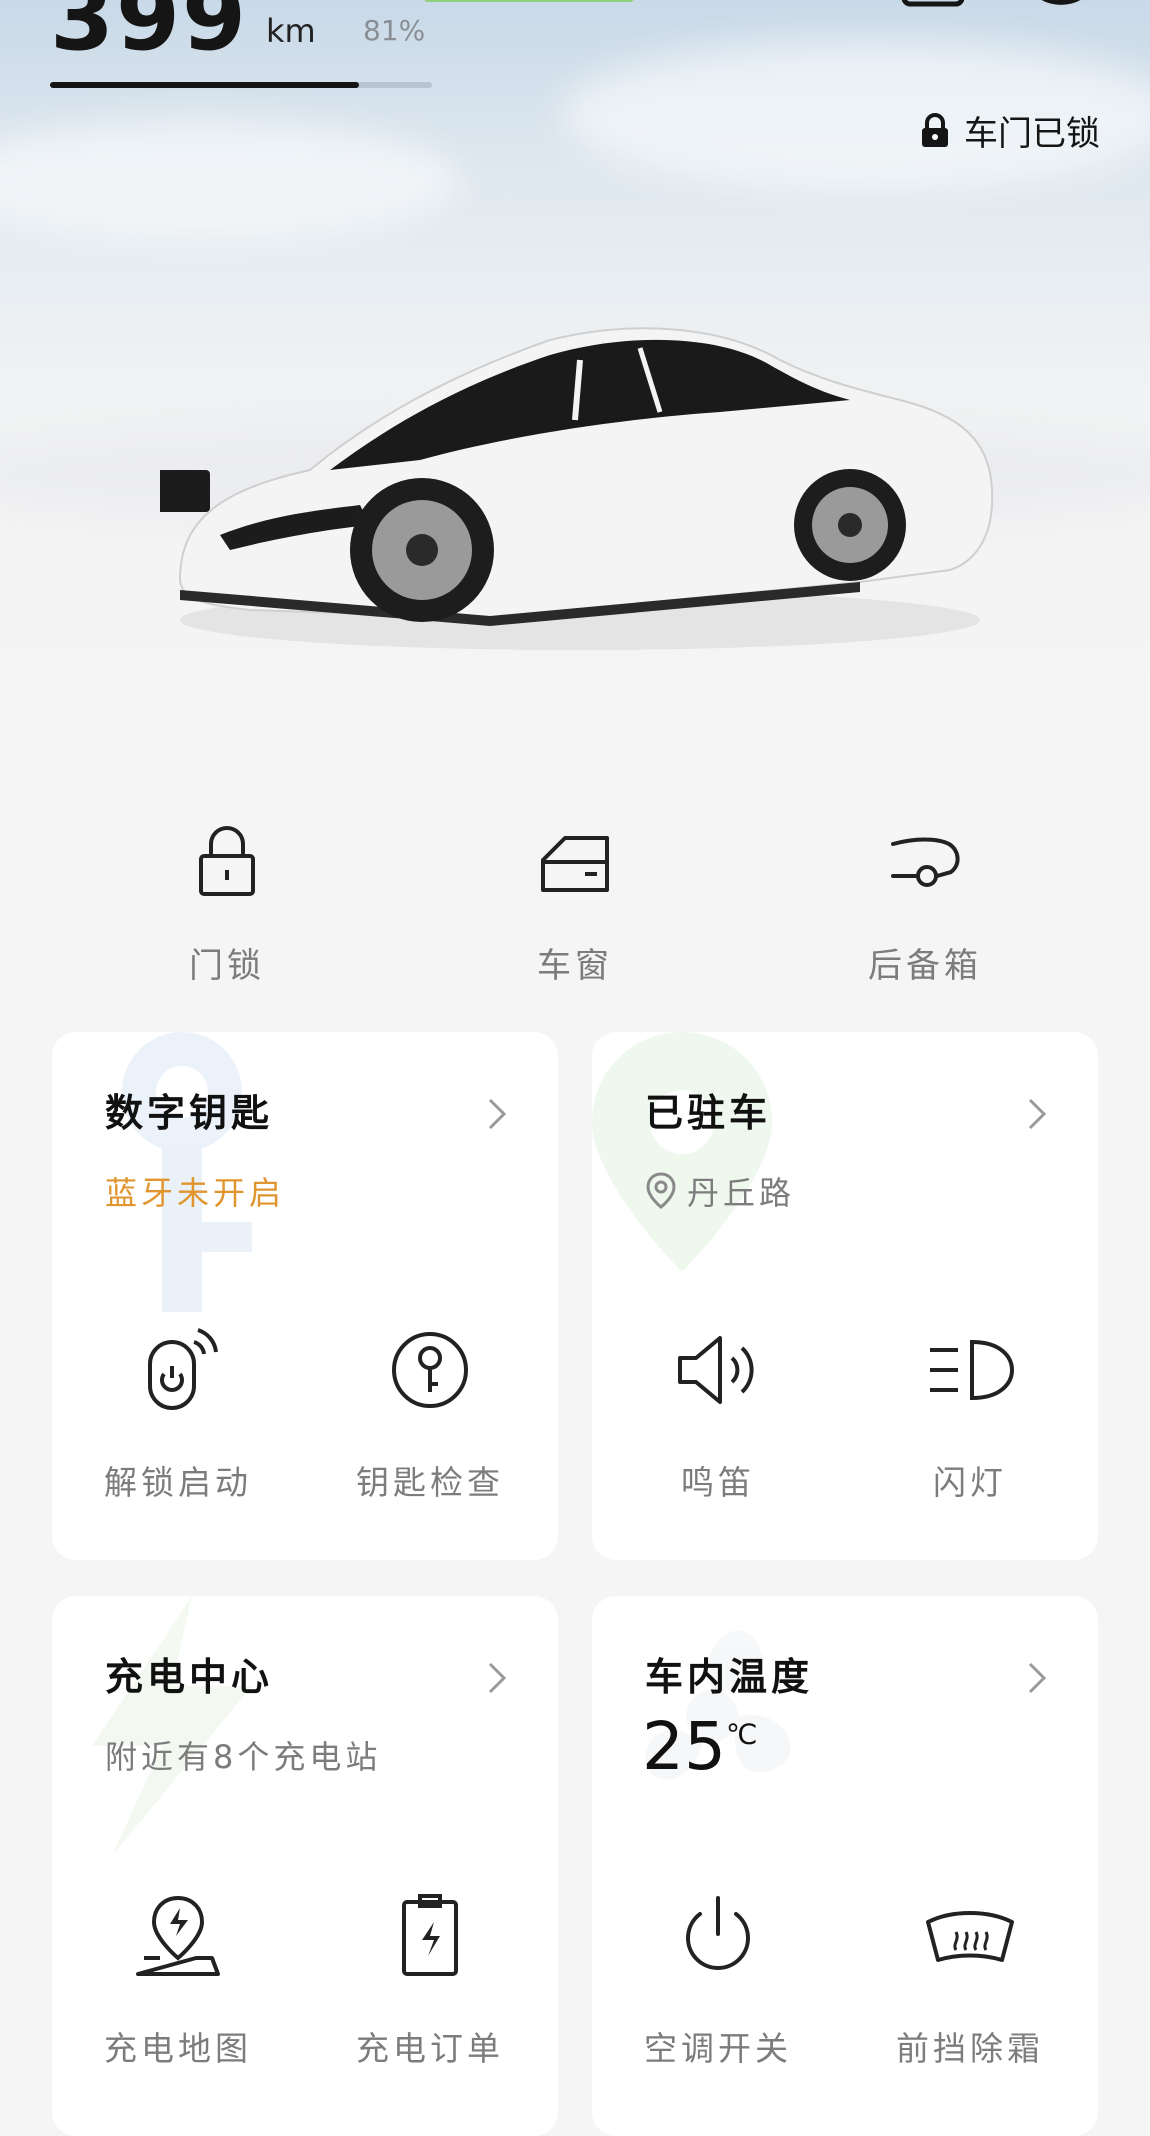 Image resolution: width=1150 pixels, height=2136 pixels. What do you see at coordinates (718, 1482) in the screenshot?
I see `horn-label: 鸣笛` at bounding box center [718, 1482].